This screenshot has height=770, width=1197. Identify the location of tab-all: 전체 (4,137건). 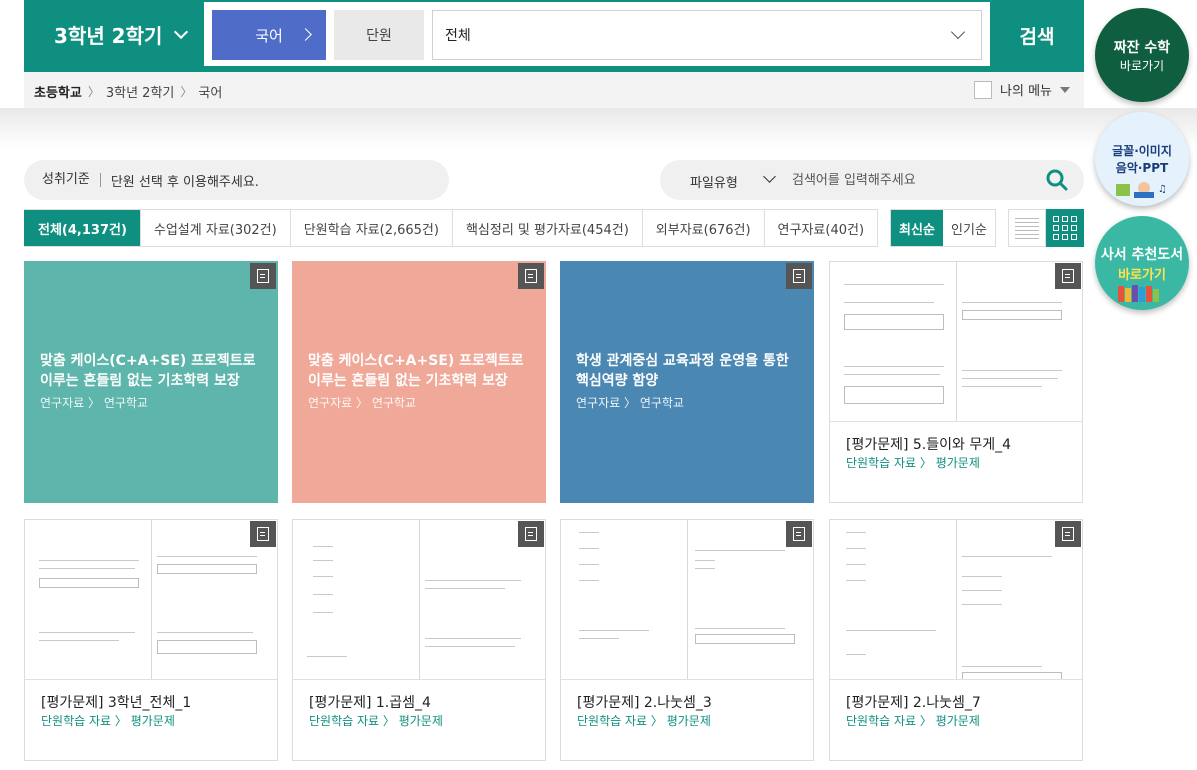
(82, 228).